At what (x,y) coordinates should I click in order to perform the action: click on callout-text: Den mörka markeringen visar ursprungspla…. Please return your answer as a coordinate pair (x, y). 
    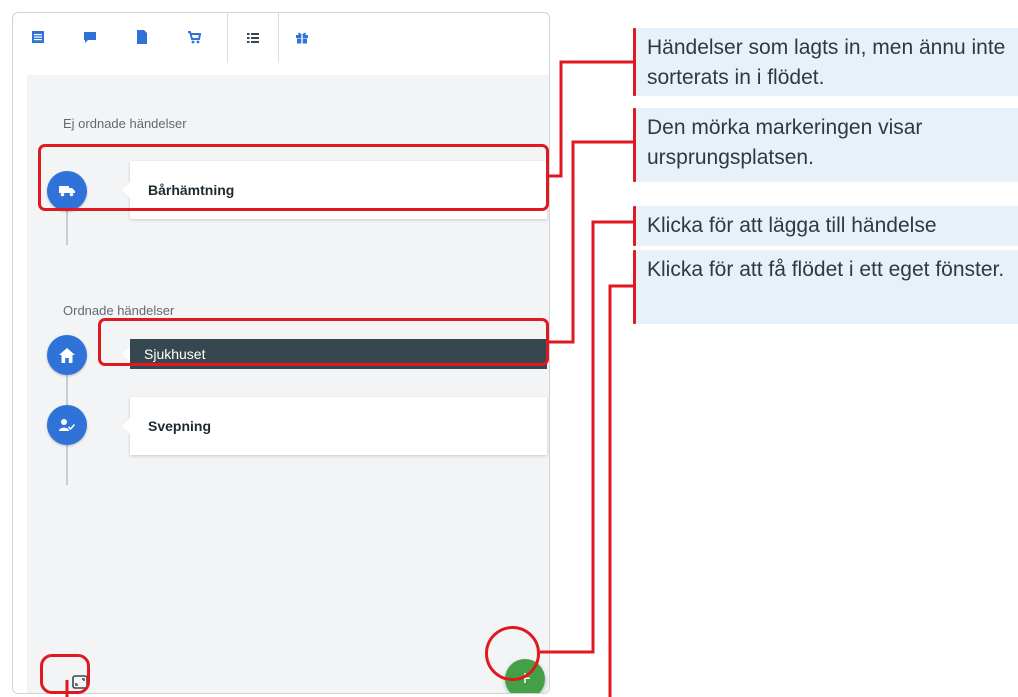
    Looking at the image, I should click on (785, 142).